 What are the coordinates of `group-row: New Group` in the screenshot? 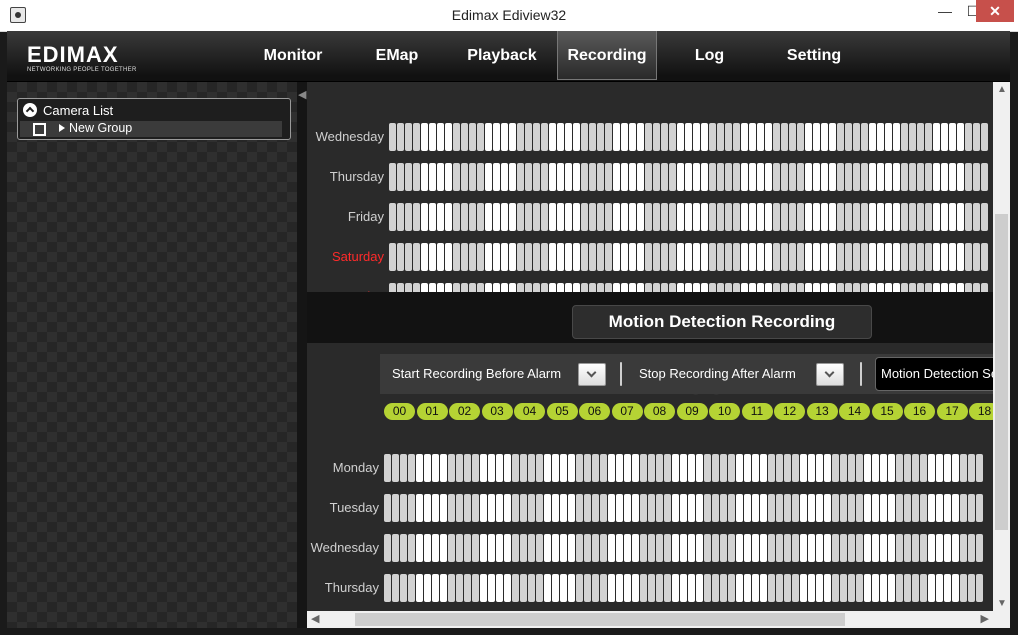 It's located at (151, 129).